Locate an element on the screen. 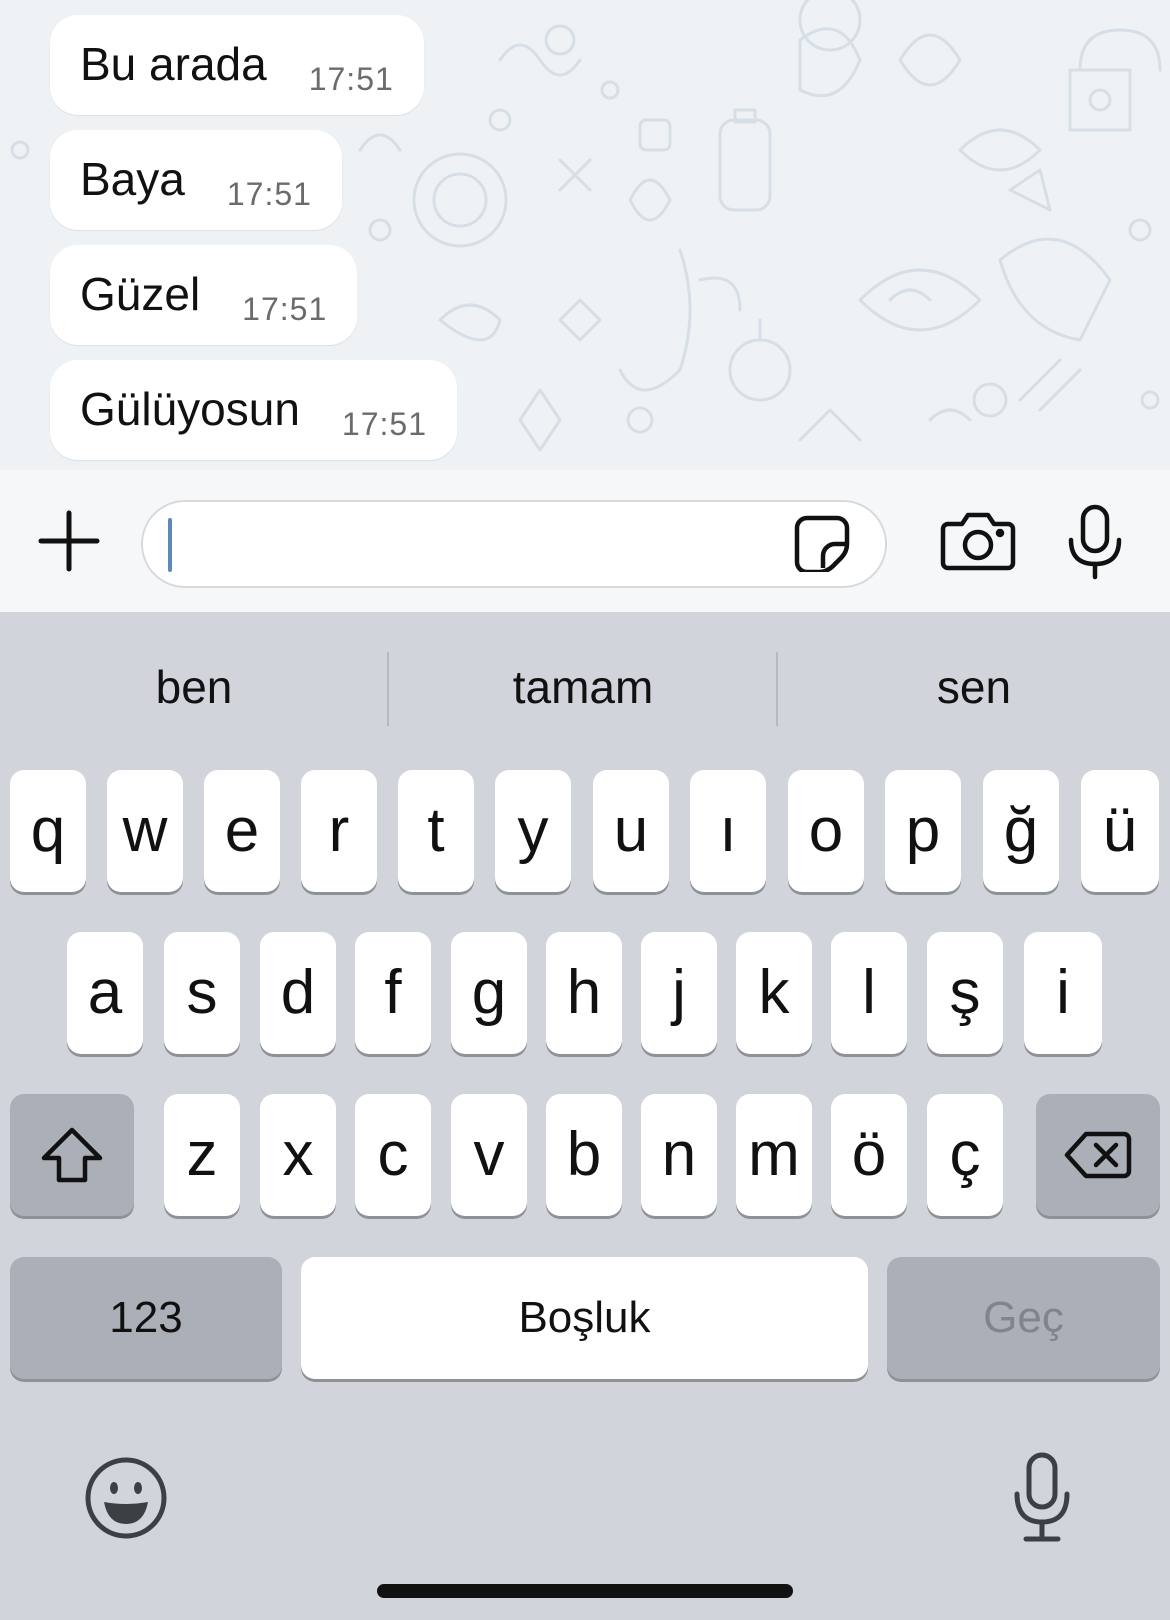  key-o: o is located at coordinates (826, 831).